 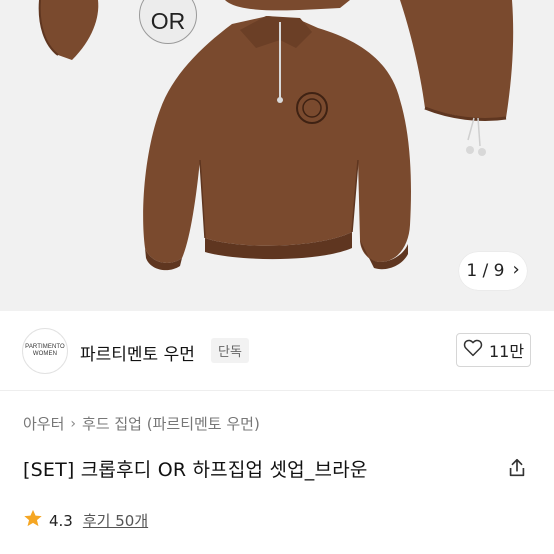 I want to click on like-button: 11만, so click(x=493, y=350).